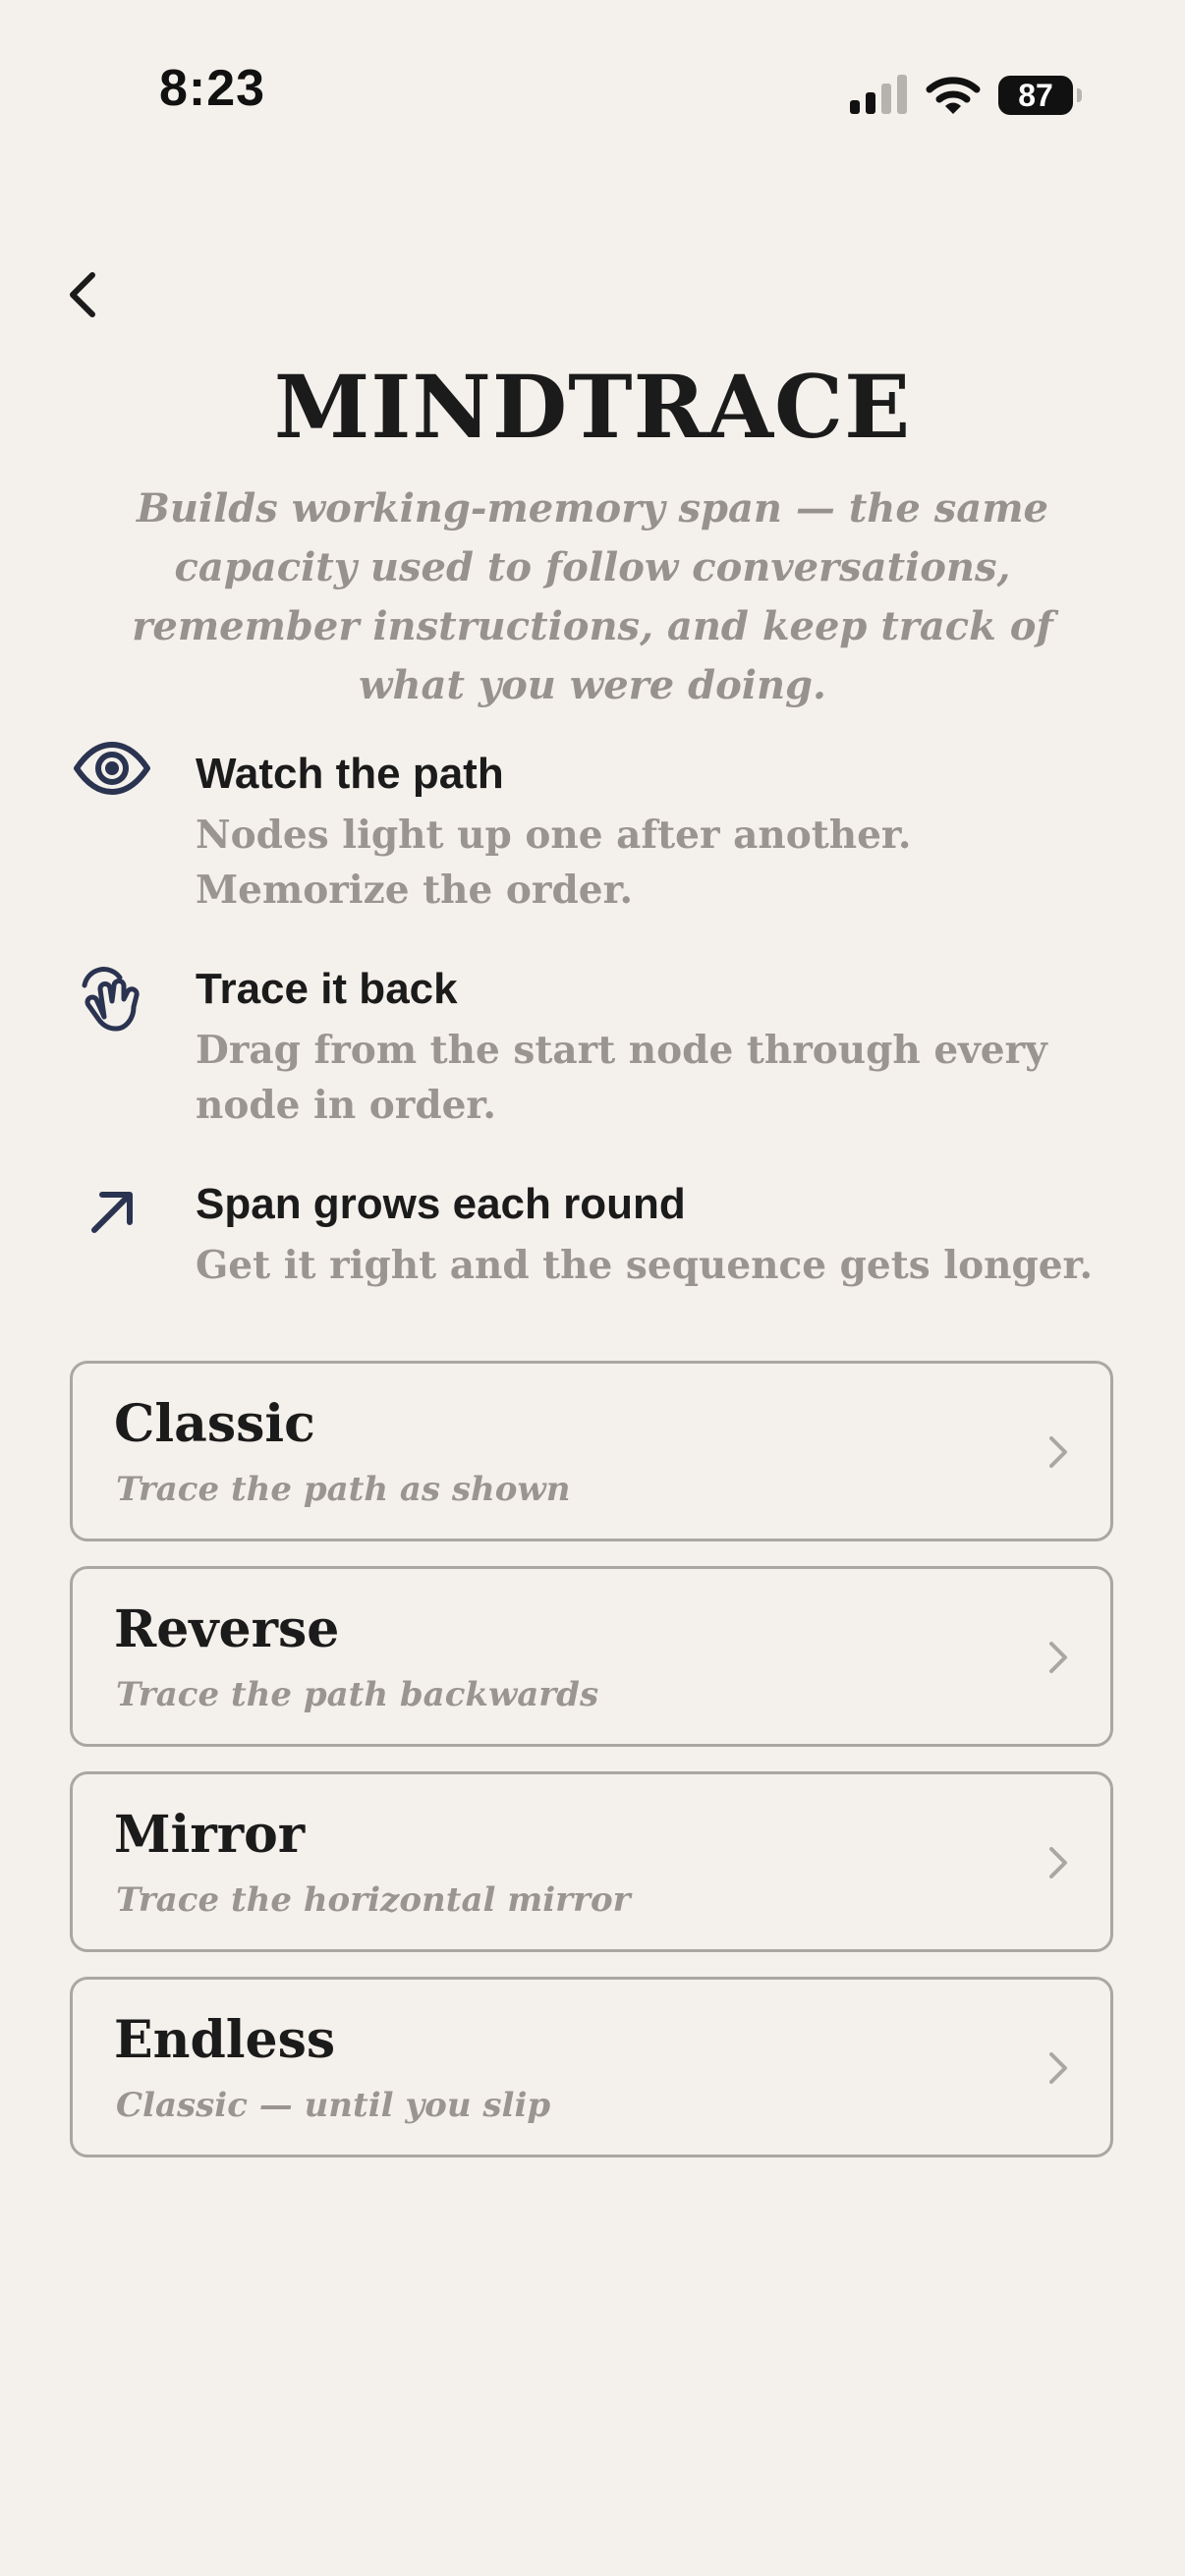 The width and height of the screenshot is (1185, 2576). I want to click on eye-icon, so click(112, 768).